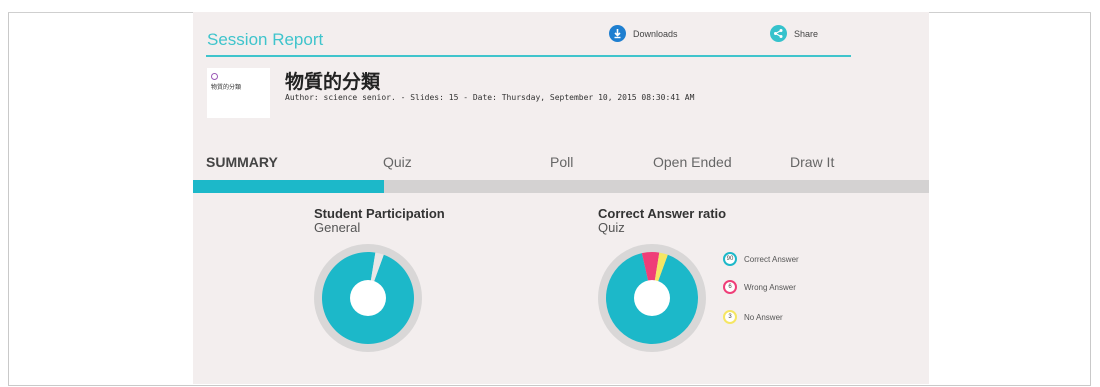 The image size is (1100, 387). I want to click on answer-ratio-center-hole, so click(652, 298).